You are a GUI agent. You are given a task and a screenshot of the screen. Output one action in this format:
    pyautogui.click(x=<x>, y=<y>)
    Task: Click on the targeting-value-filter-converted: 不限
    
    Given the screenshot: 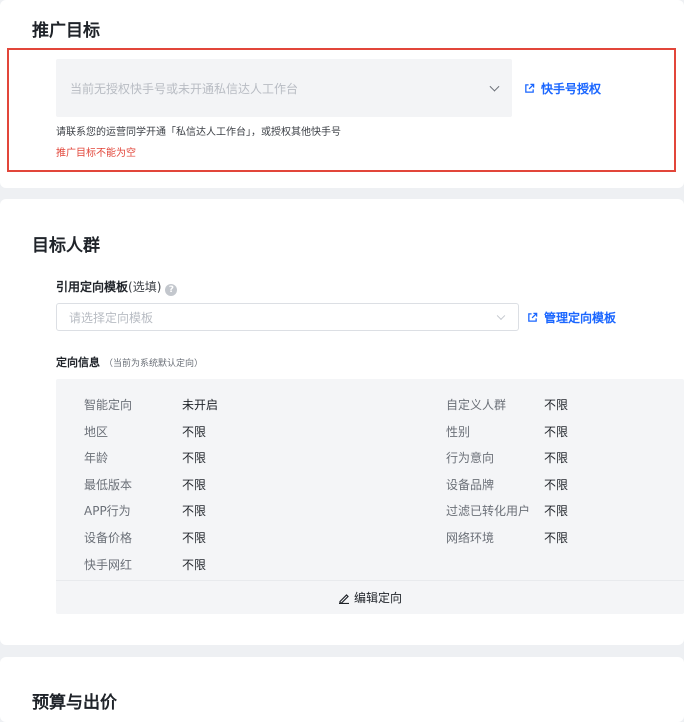 What is the action you would take?
    pyautogui.click(x=556, y=511)
    